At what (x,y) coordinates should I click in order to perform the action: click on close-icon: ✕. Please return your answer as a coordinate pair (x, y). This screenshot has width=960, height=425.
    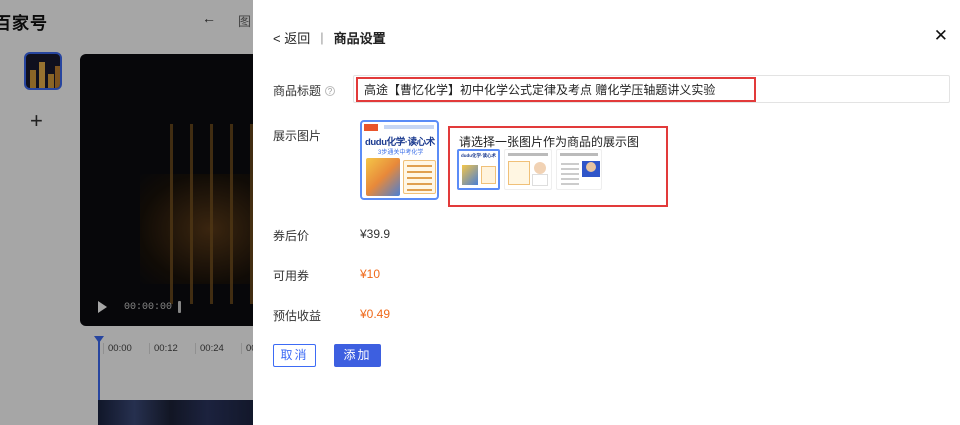
    Looking at the image, I should click on (941, 36).